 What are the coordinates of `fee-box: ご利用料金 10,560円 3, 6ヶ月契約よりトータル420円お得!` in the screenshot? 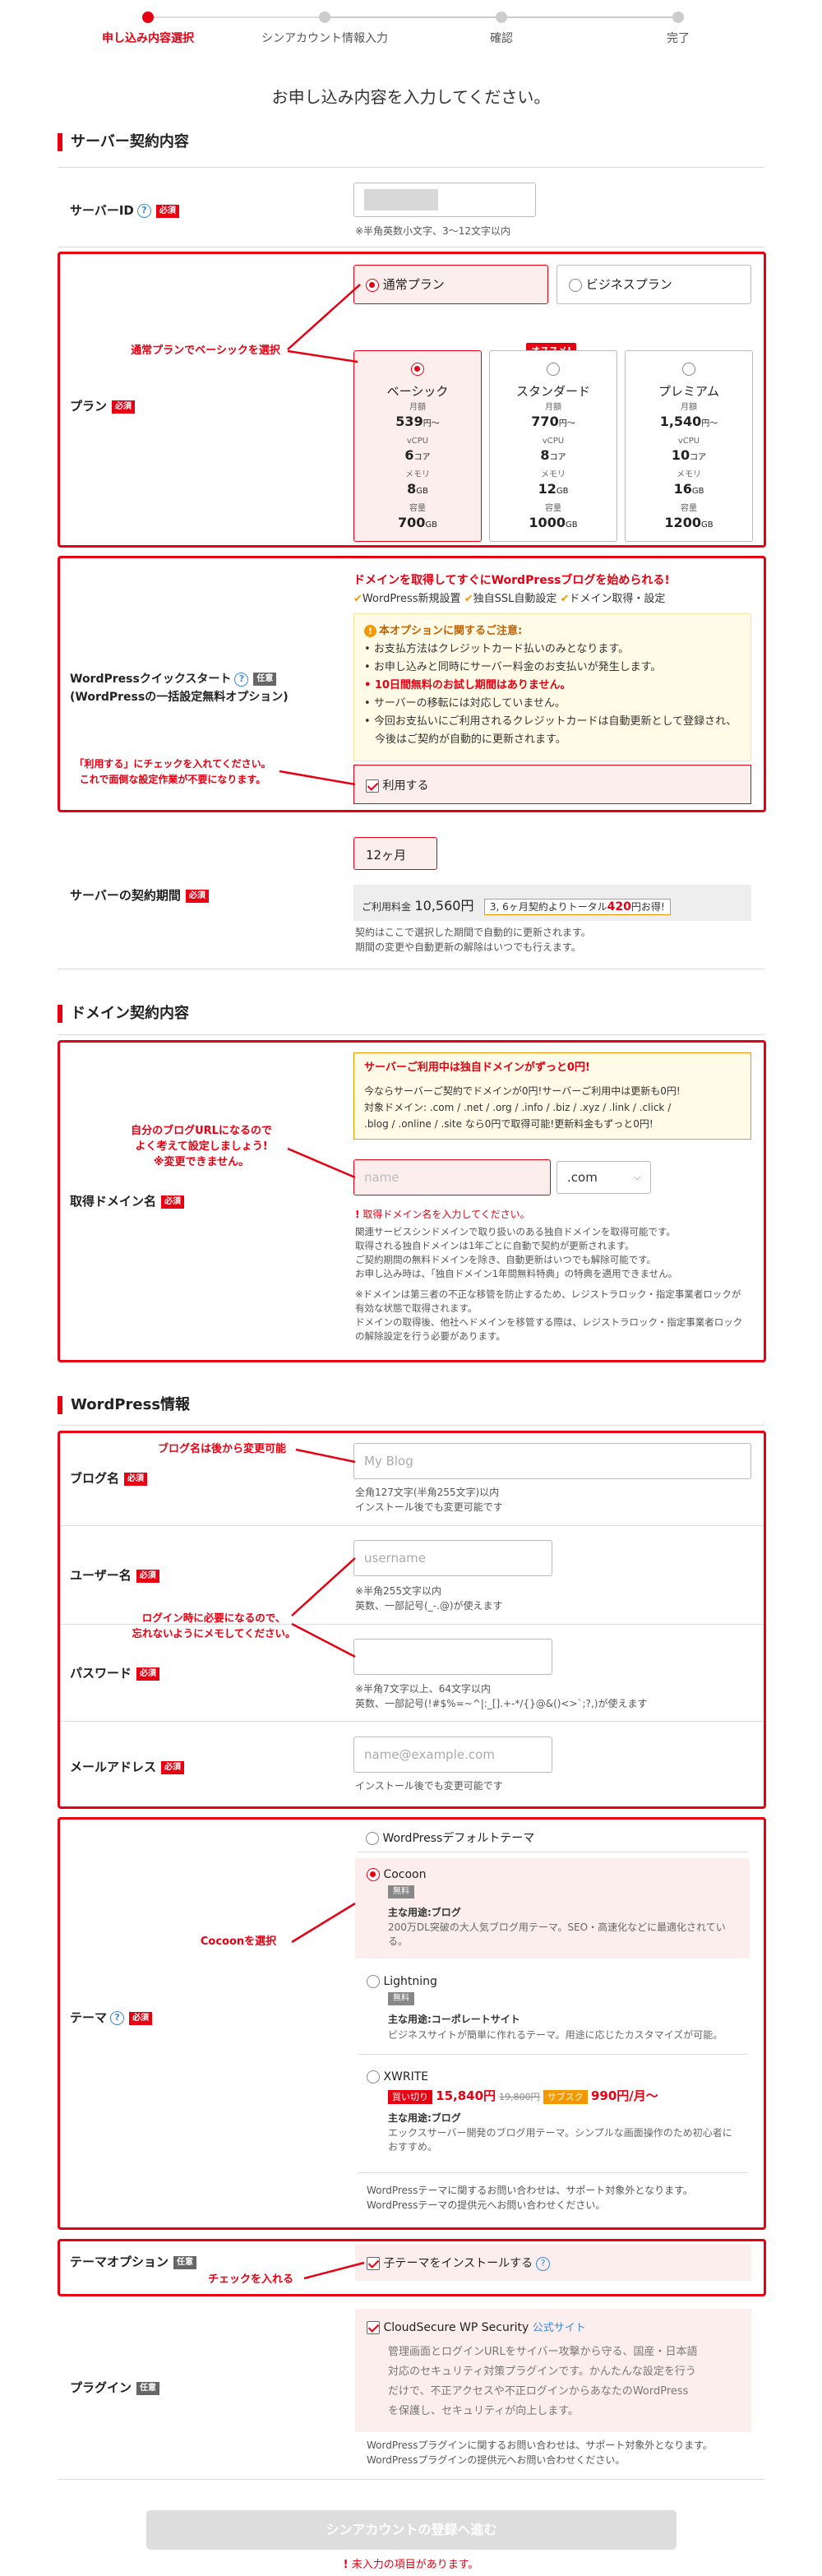 It's located at (552, 903).